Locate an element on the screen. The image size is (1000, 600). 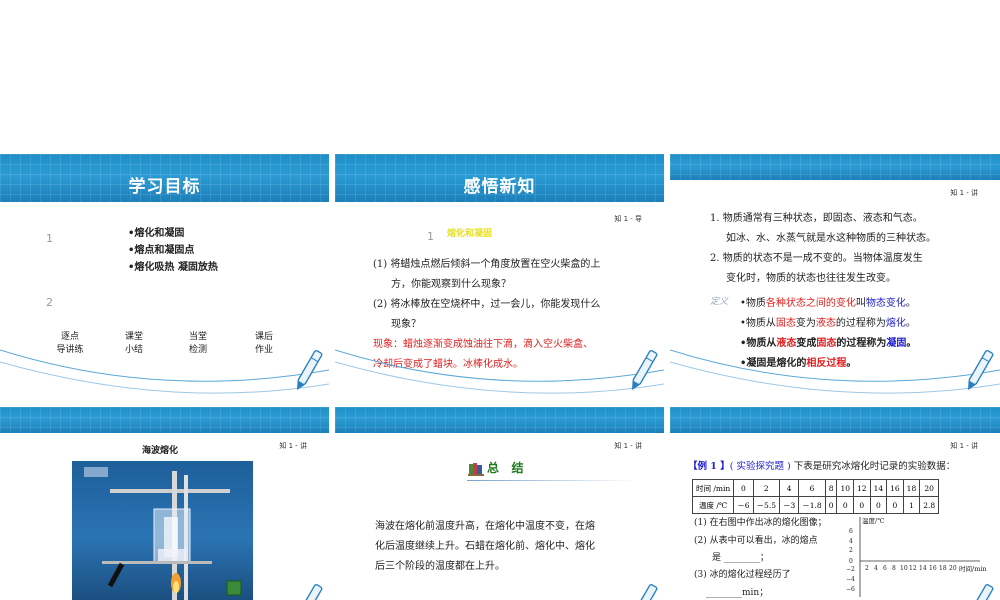
question-text: ________min； is located at coordinates (737, 593).